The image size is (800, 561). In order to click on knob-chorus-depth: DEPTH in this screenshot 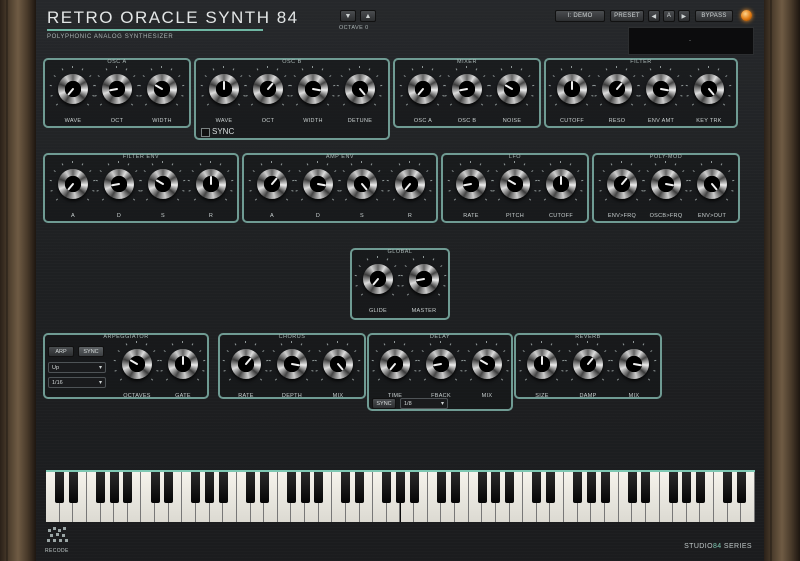, I will do `click(291, 372)`.